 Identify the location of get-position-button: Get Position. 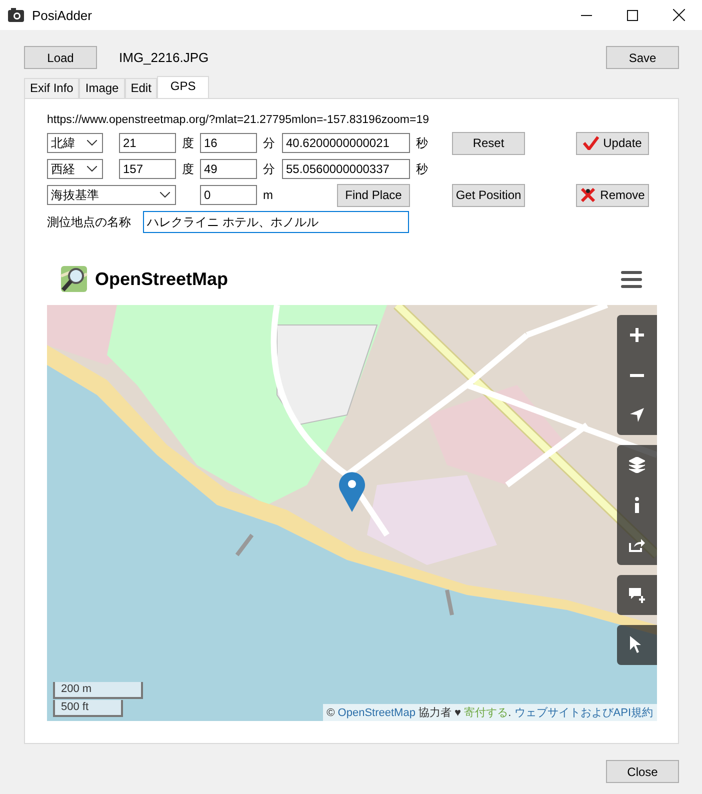
(488, 195).